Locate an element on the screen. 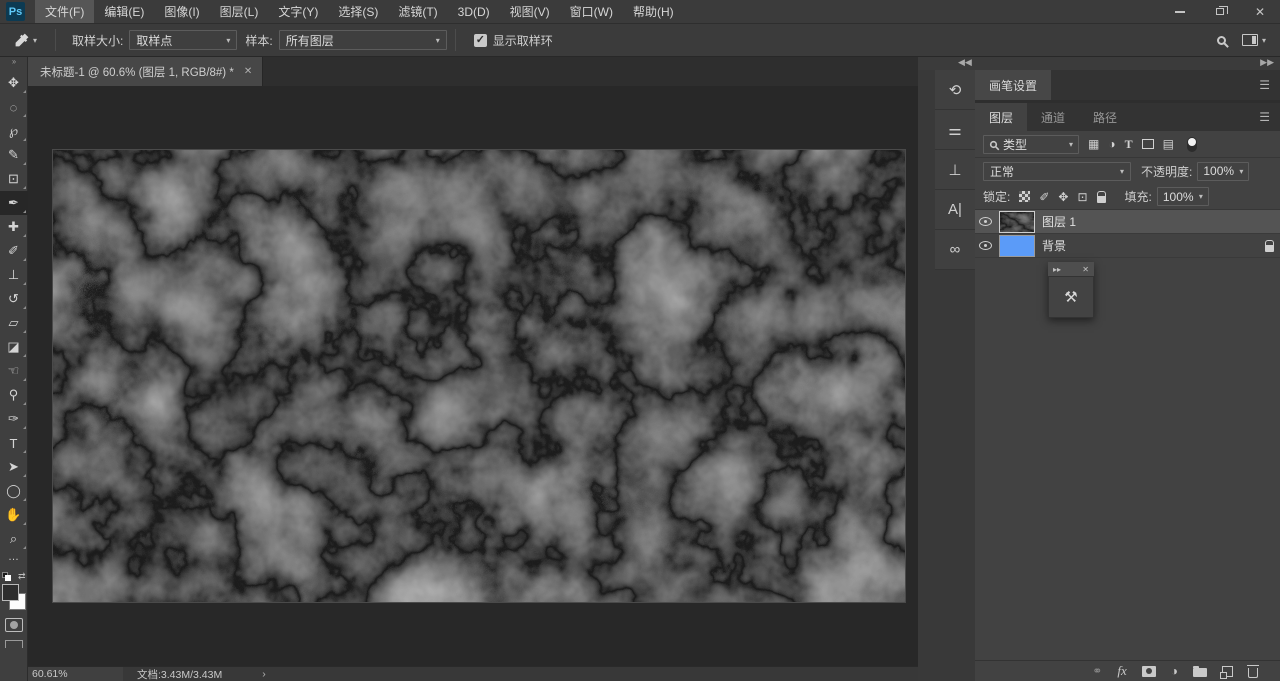  lock-position-icon: ✥ is located at coordinates (1063, 197).